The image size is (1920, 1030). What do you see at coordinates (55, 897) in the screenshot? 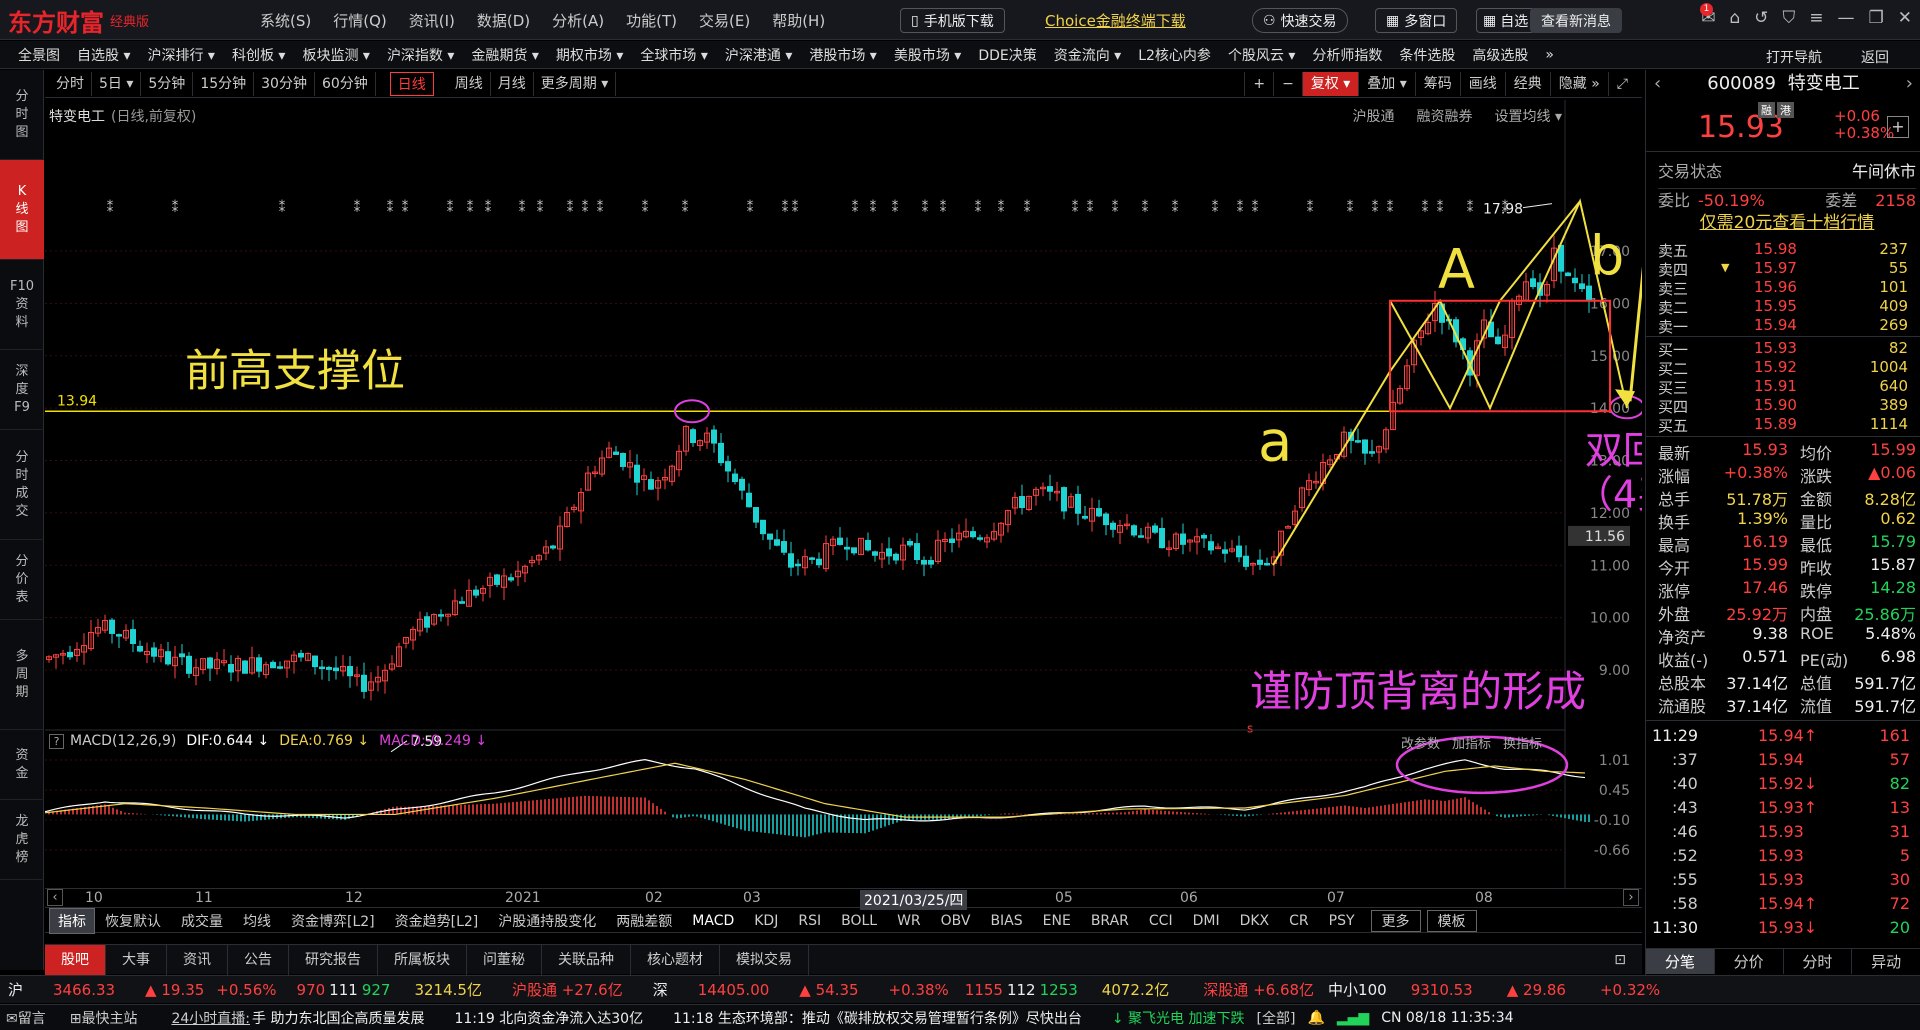
I see `scroll-left-icon: ‹` at bounding box center [55, 897].